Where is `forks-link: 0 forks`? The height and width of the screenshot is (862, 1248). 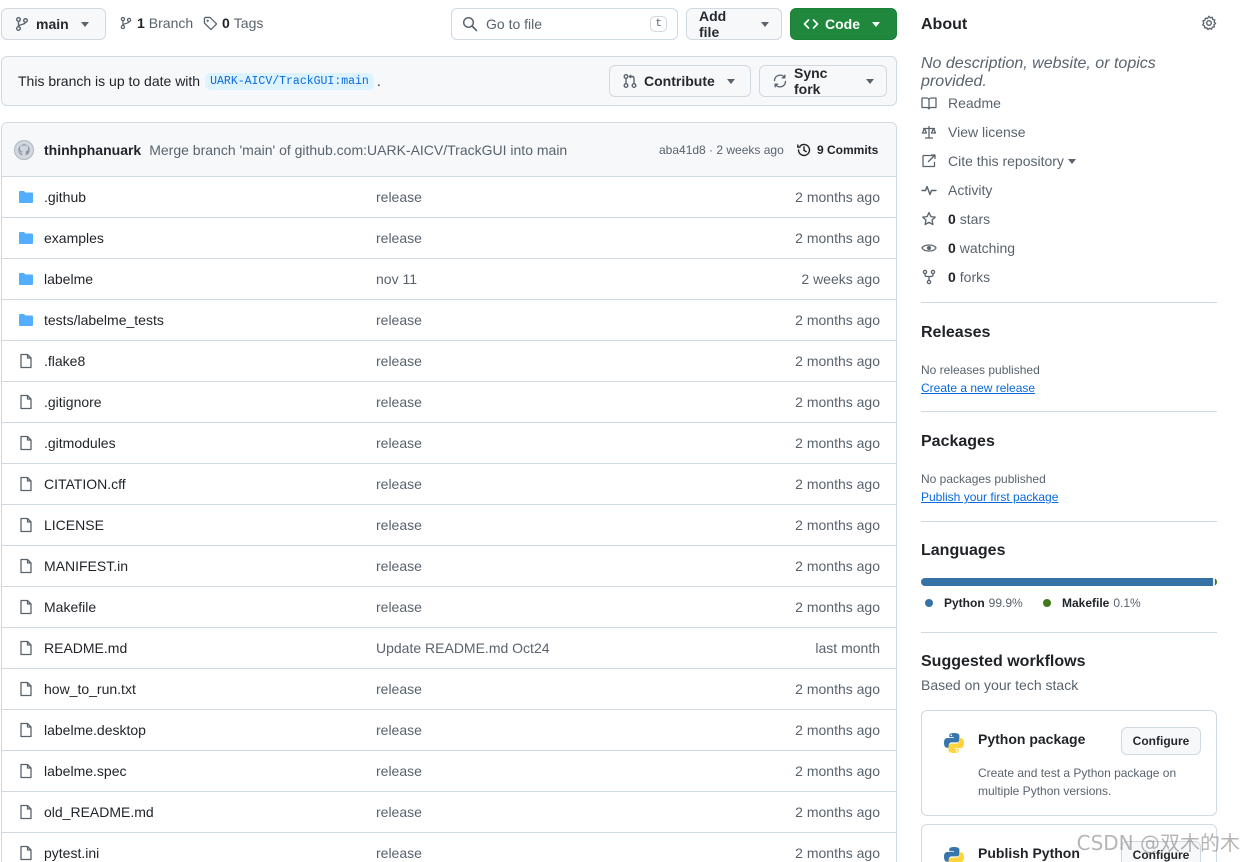
forks-link: 0 forks is located at coordinates (955, 277).